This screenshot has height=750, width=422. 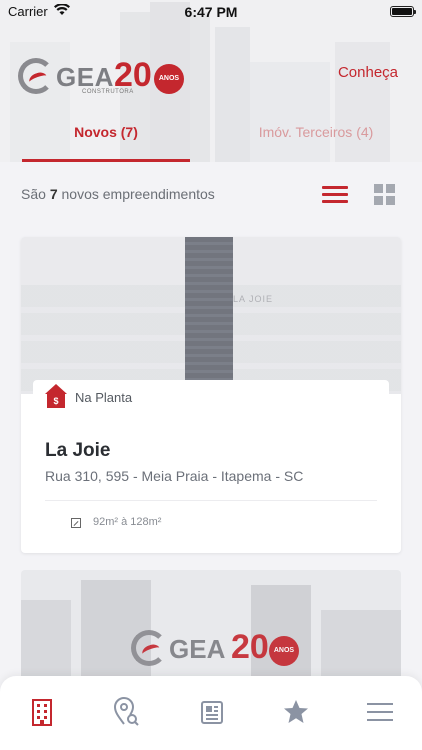 What do you see at coordinates (296, 712) in the screenshot?
I see `star-icon` at bounding box center [296, 712].